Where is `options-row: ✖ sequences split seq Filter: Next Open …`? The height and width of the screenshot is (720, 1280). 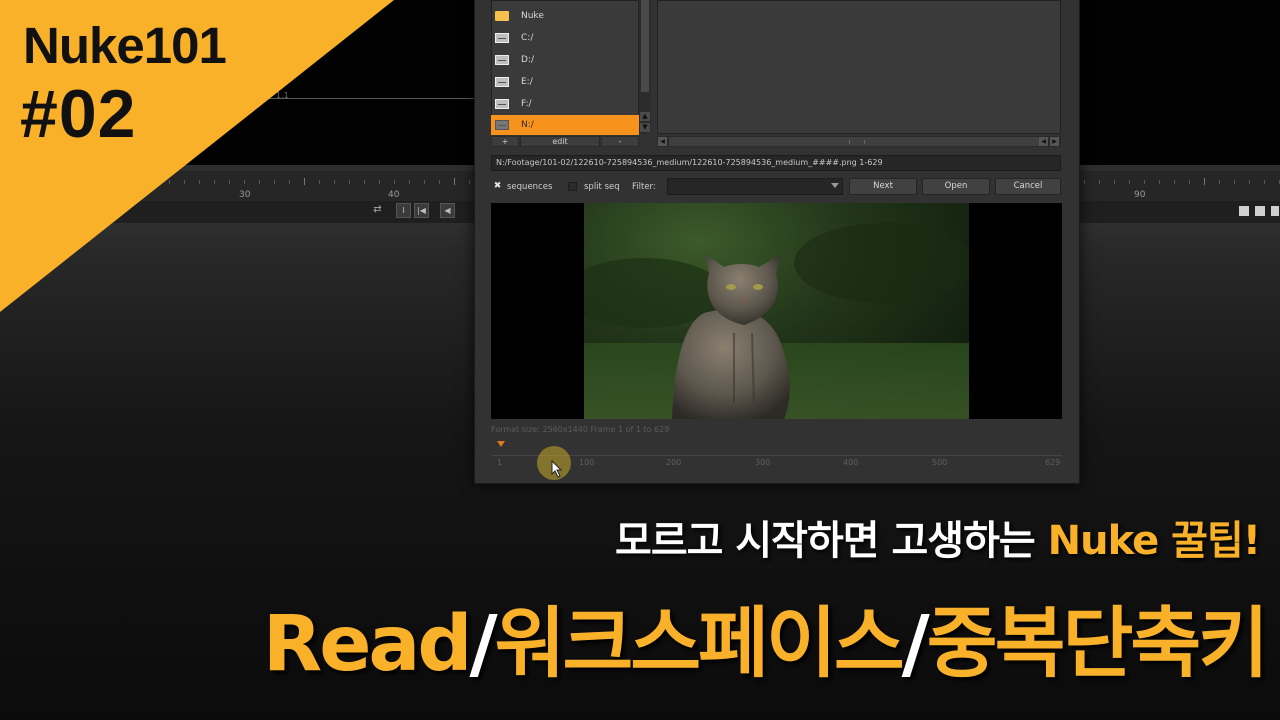 options-row: ✖ sequences split seq Filter: Next Open … is located at coordinates (776, 187).